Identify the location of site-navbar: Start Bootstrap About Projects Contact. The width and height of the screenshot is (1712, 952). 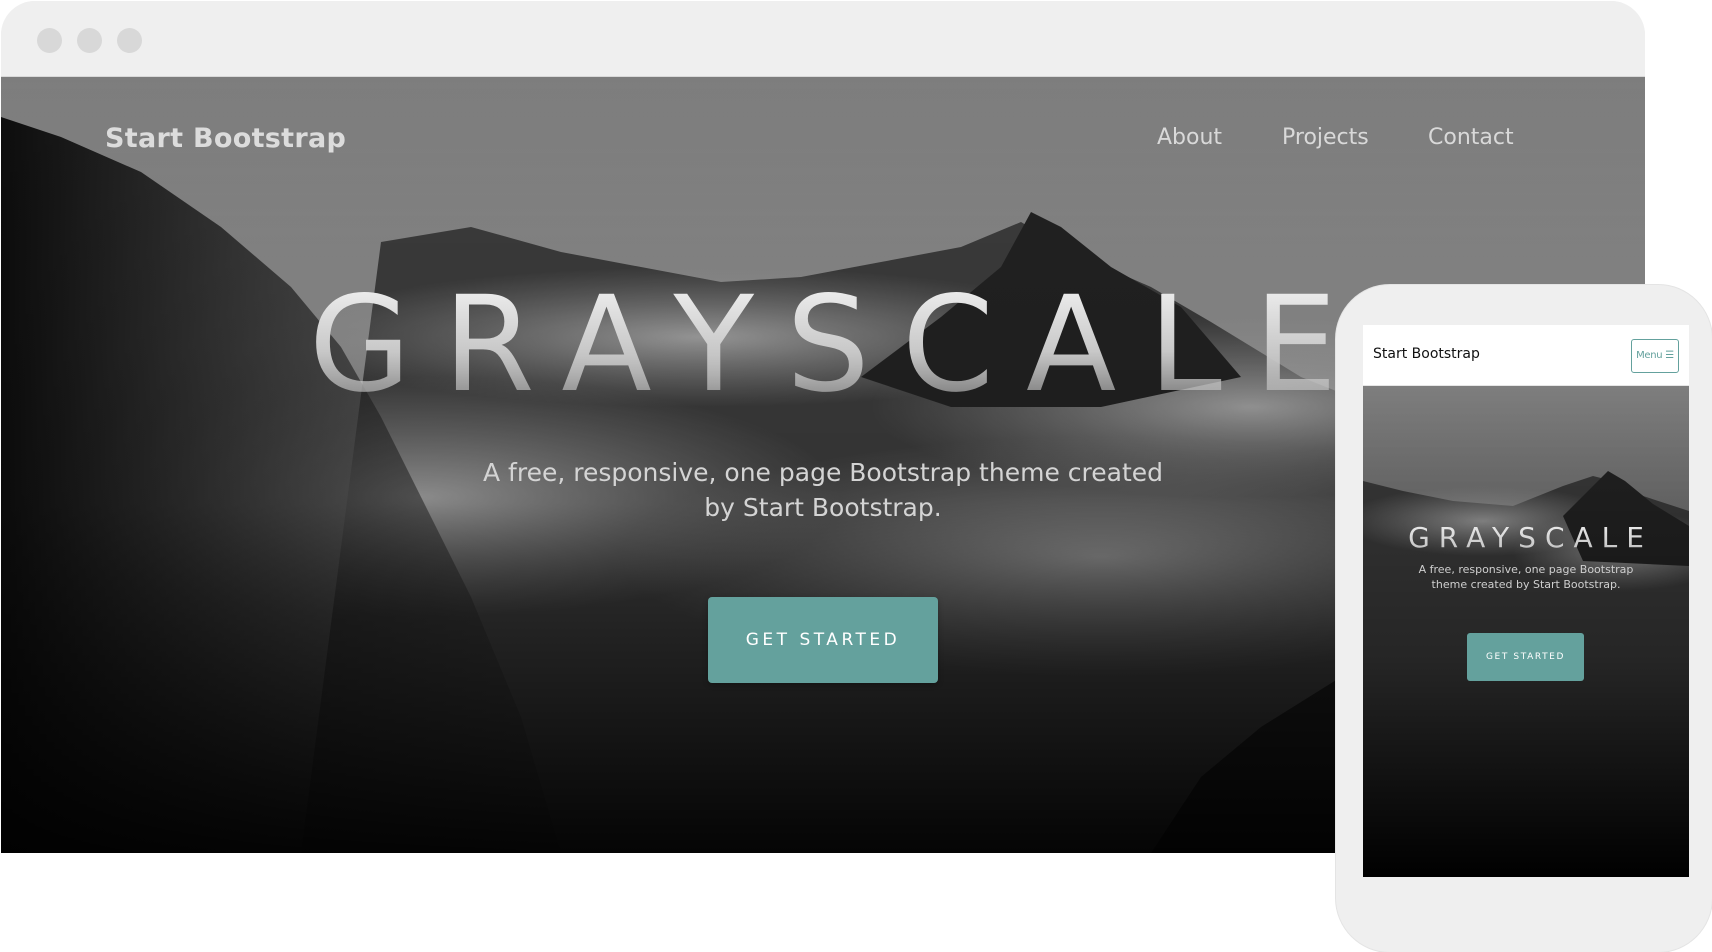
(823, 132).